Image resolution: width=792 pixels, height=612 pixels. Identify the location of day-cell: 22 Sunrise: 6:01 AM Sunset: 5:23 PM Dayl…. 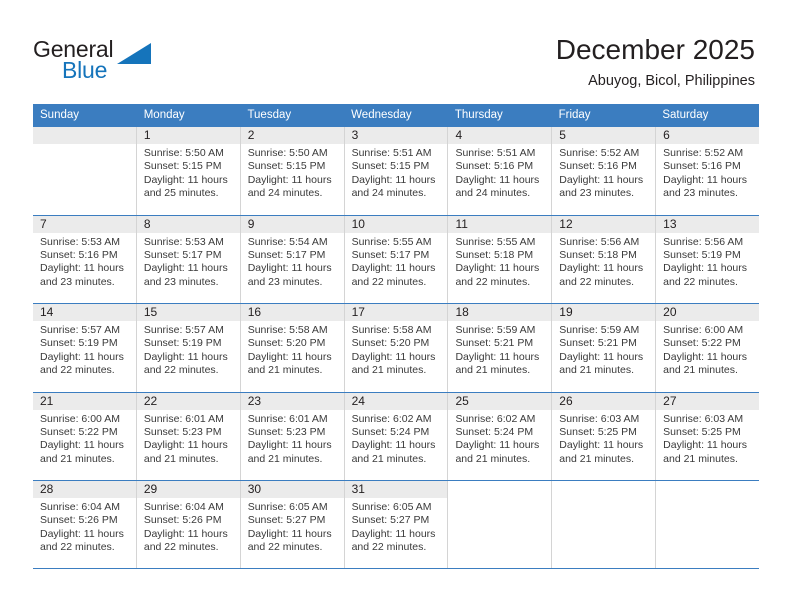
(188, 436).